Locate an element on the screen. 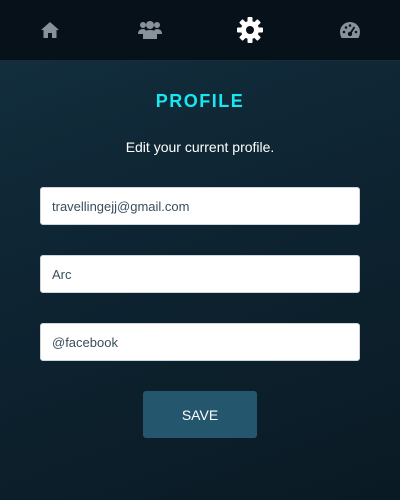 This screenshot has width=400, height=500. gear-icon is located at coordinates (250, 30).